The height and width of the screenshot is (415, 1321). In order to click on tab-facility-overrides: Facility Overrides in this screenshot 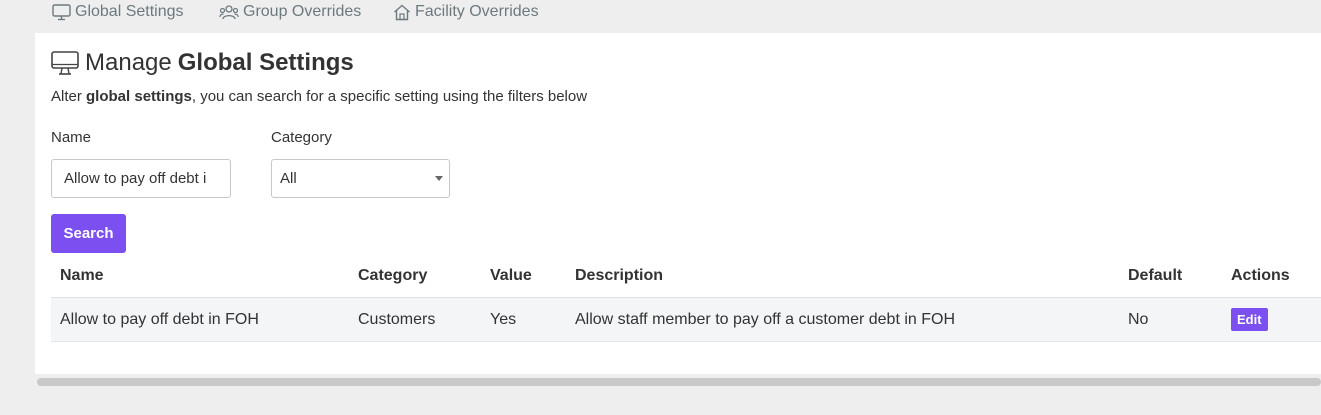, I will do `click(466, 12)`.